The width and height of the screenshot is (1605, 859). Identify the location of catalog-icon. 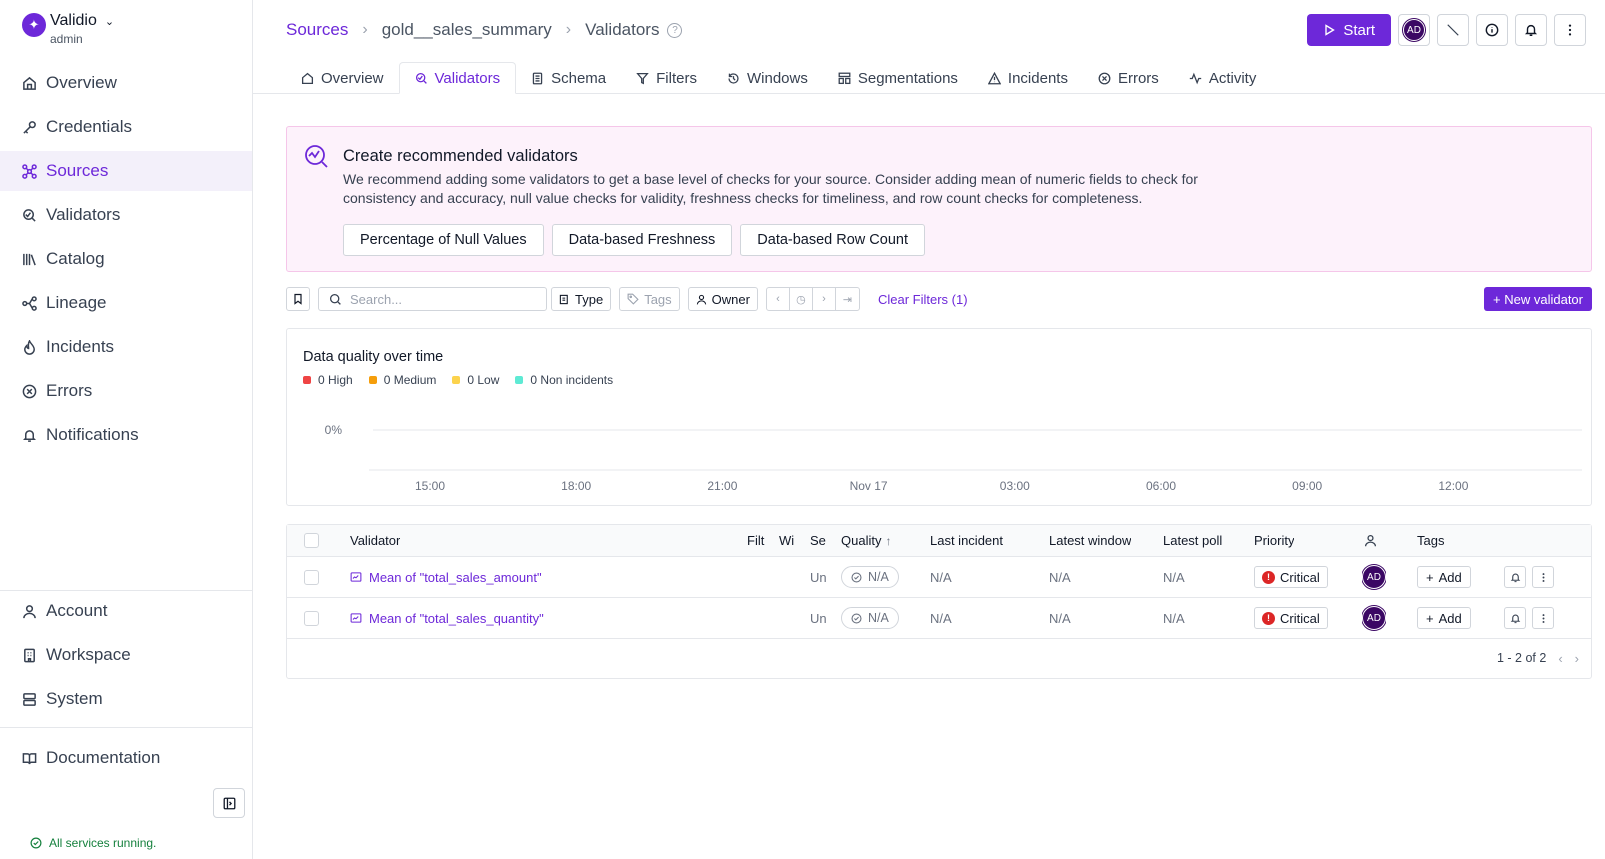
(29, 259).